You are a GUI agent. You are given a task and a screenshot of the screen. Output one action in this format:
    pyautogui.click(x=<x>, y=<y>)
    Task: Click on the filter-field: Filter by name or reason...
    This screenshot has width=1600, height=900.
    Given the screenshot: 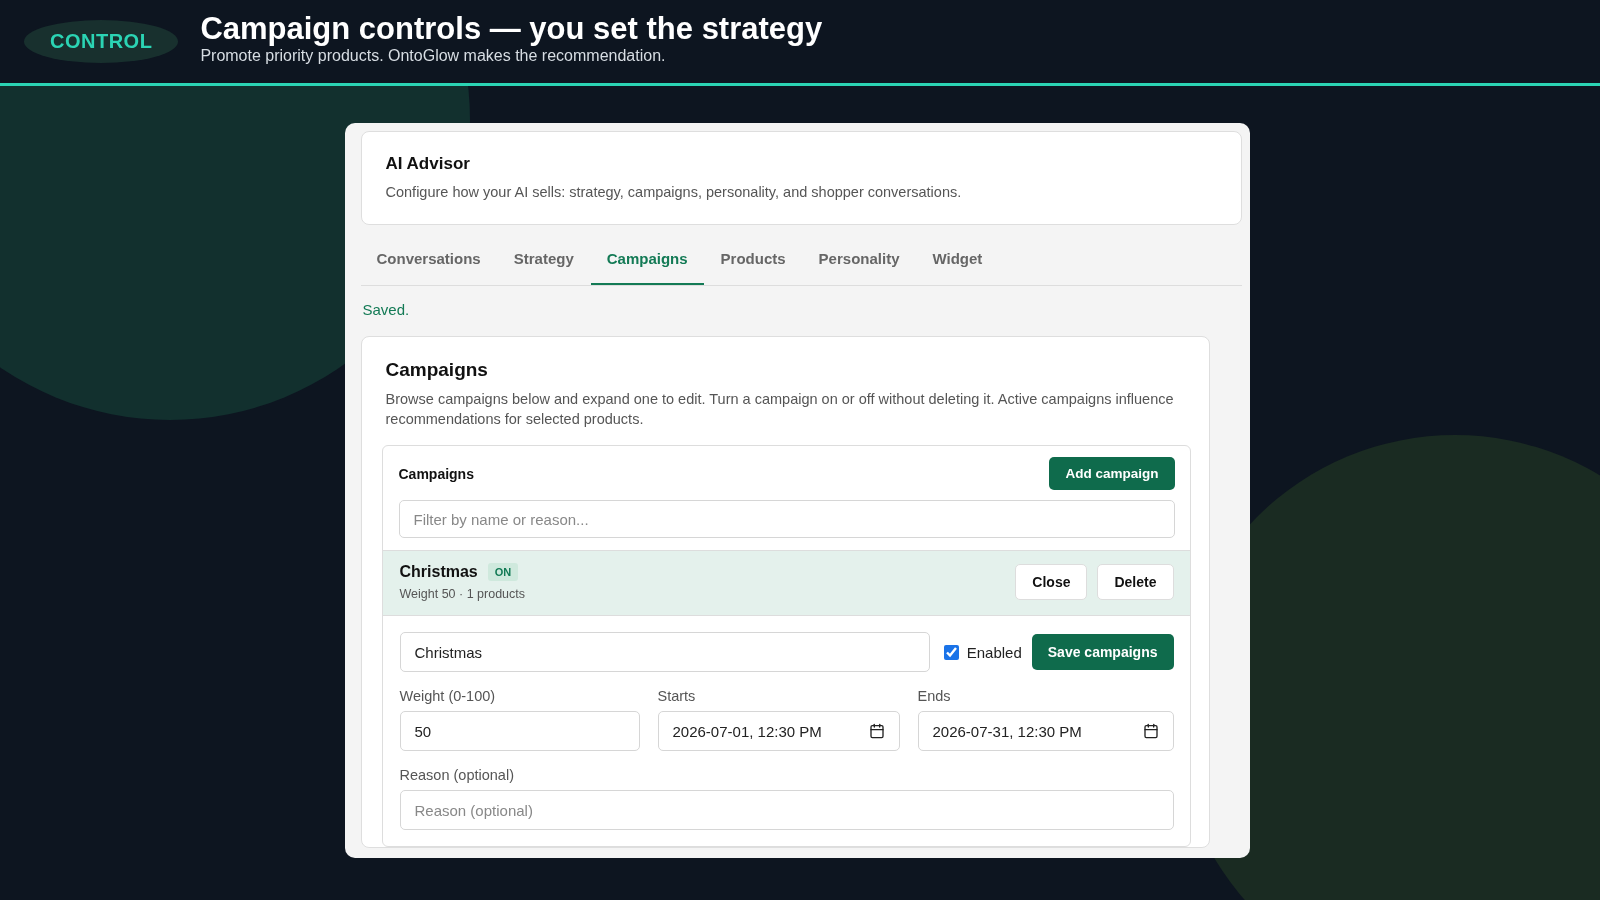 What is the action you would take?
    pyautogui.click(x=786, y=519)
    